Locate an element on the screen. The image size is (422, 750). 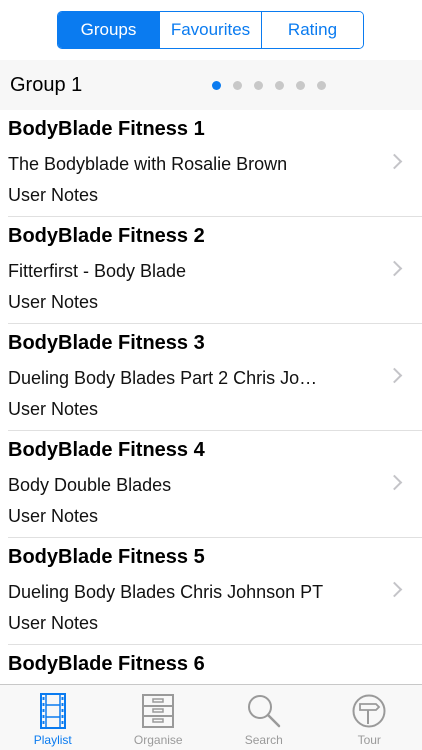
tab-organise: Organise is located at coordinates (159, 717).